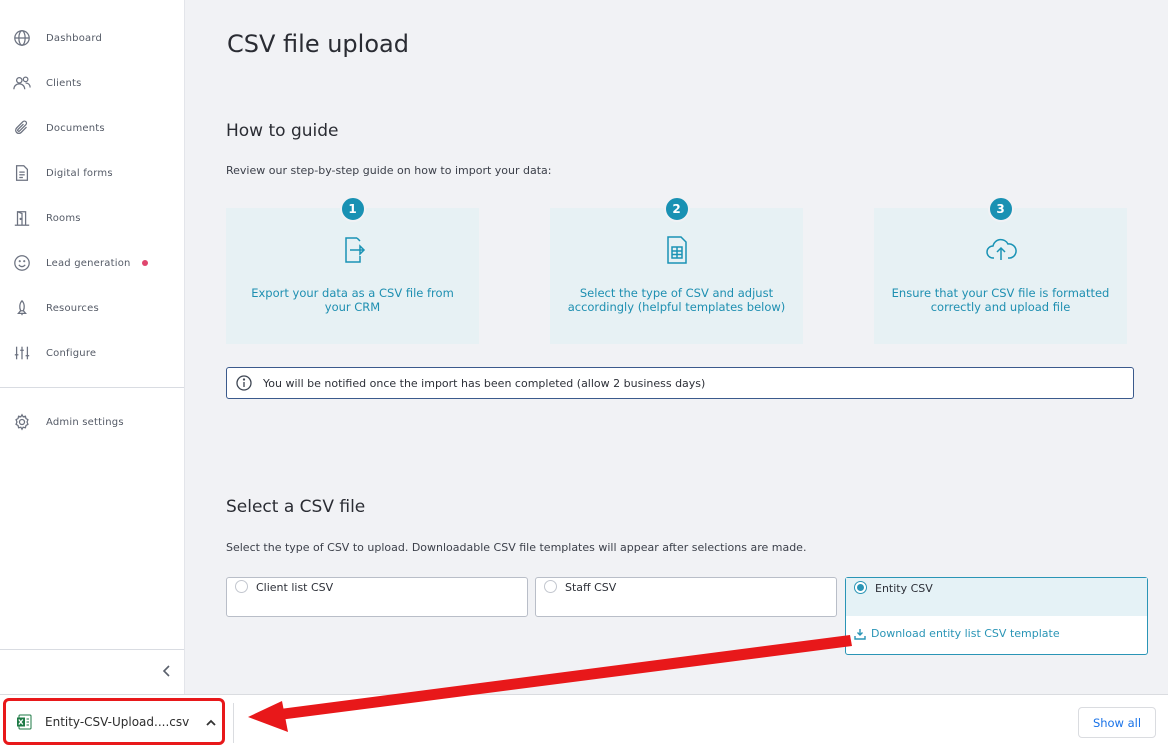 This screenshot has width=1168, height=749. Describe the element at coordinates (79, 173) in the screenshot. I see `nav-label: Digital forms` at that location.